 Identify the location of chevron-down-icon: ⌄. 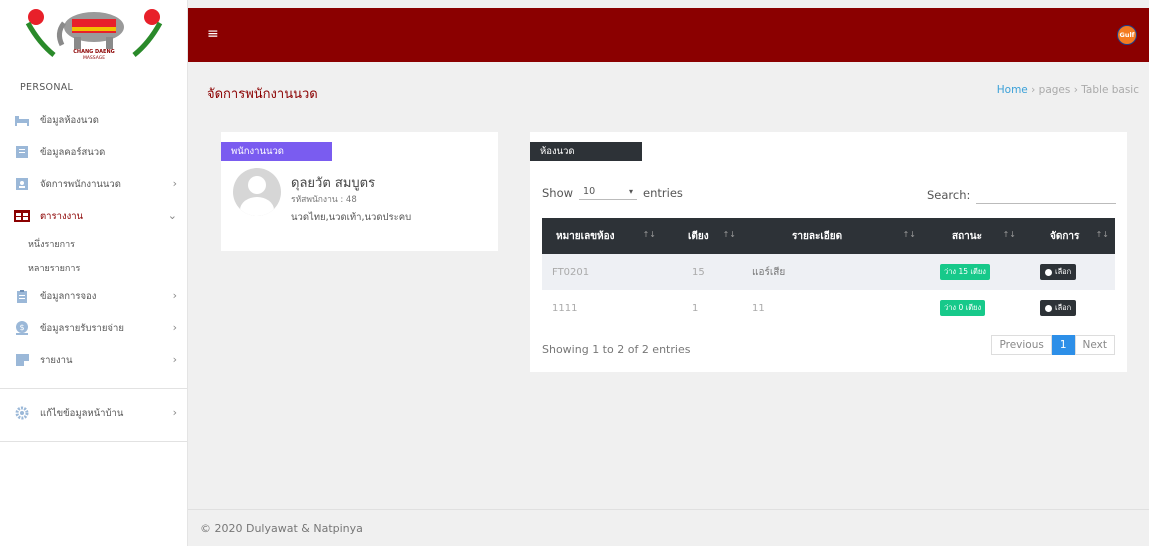
(172, 215).